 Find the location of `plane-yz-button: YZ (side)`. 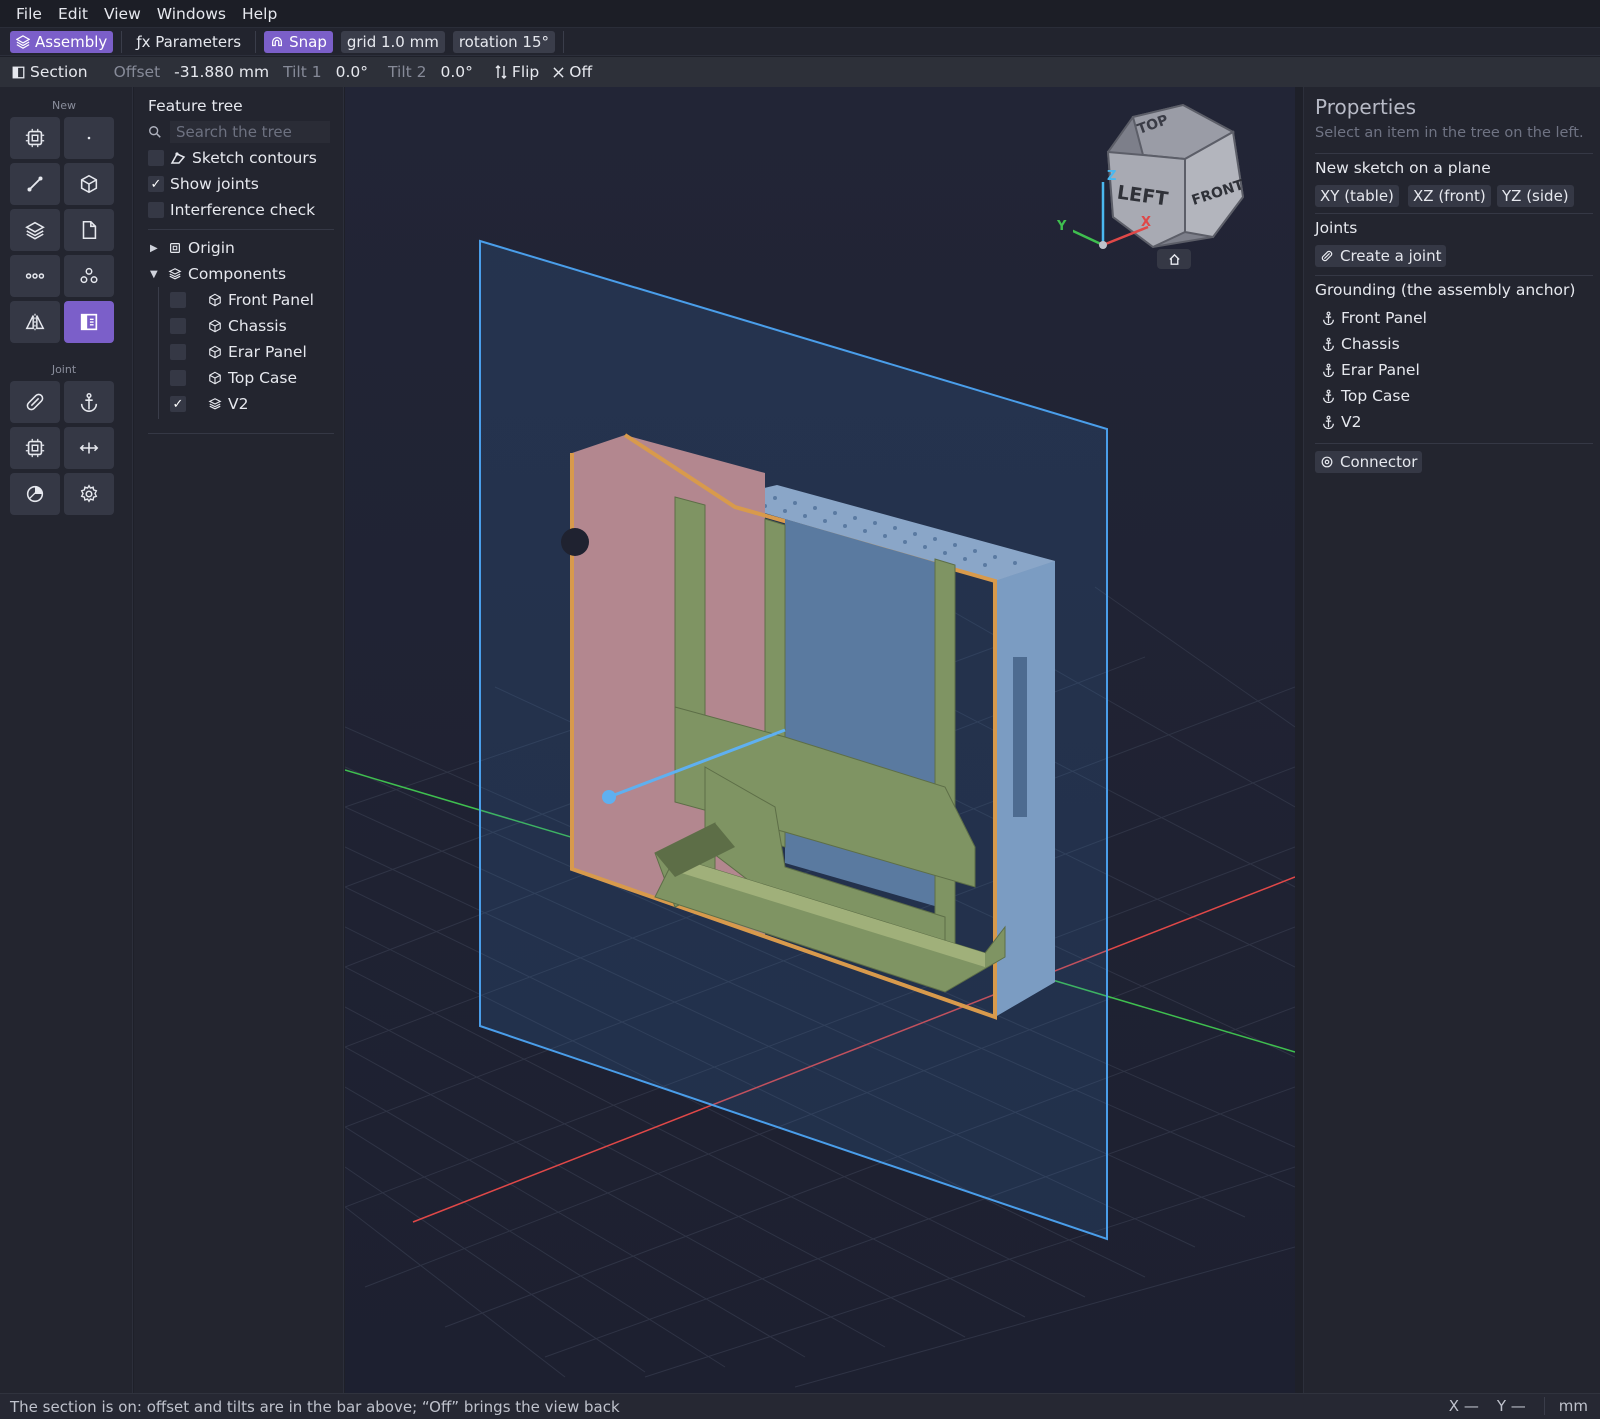

plane-yz-button: YZ (side) is located at coordinates (1535, 196).